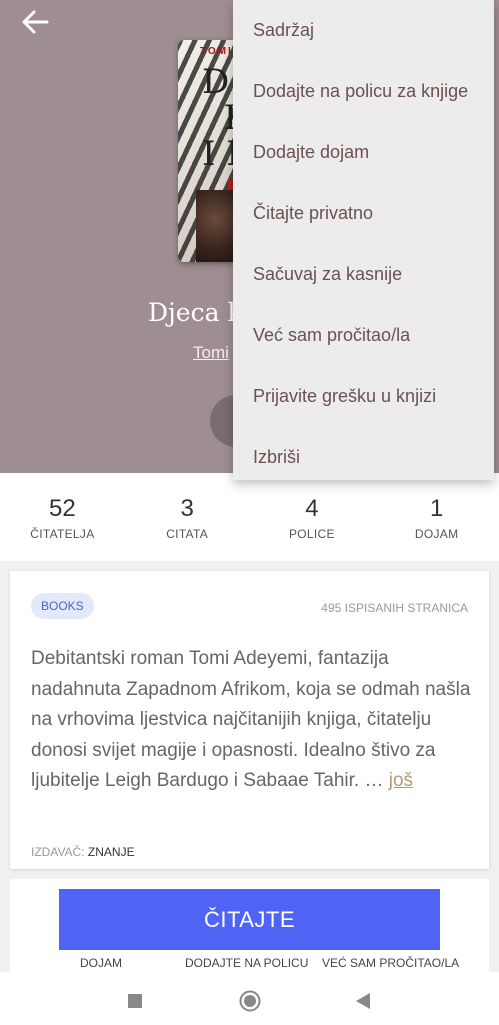 Image resolution: width=499 pixels, height=1025 pixels. Describe the element at coordinates (436, 534) in the screenshot. I see `stat-label: DOJAM` at that location.